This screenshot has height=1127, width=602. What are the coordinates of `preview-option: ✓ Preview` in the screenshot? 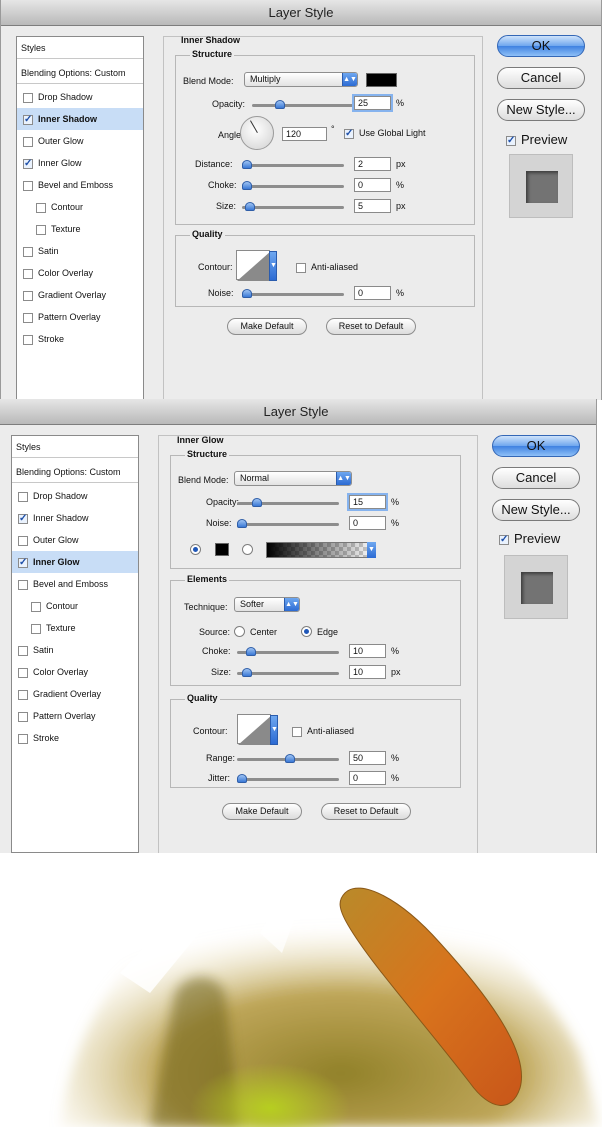 It's located at (536, 139).